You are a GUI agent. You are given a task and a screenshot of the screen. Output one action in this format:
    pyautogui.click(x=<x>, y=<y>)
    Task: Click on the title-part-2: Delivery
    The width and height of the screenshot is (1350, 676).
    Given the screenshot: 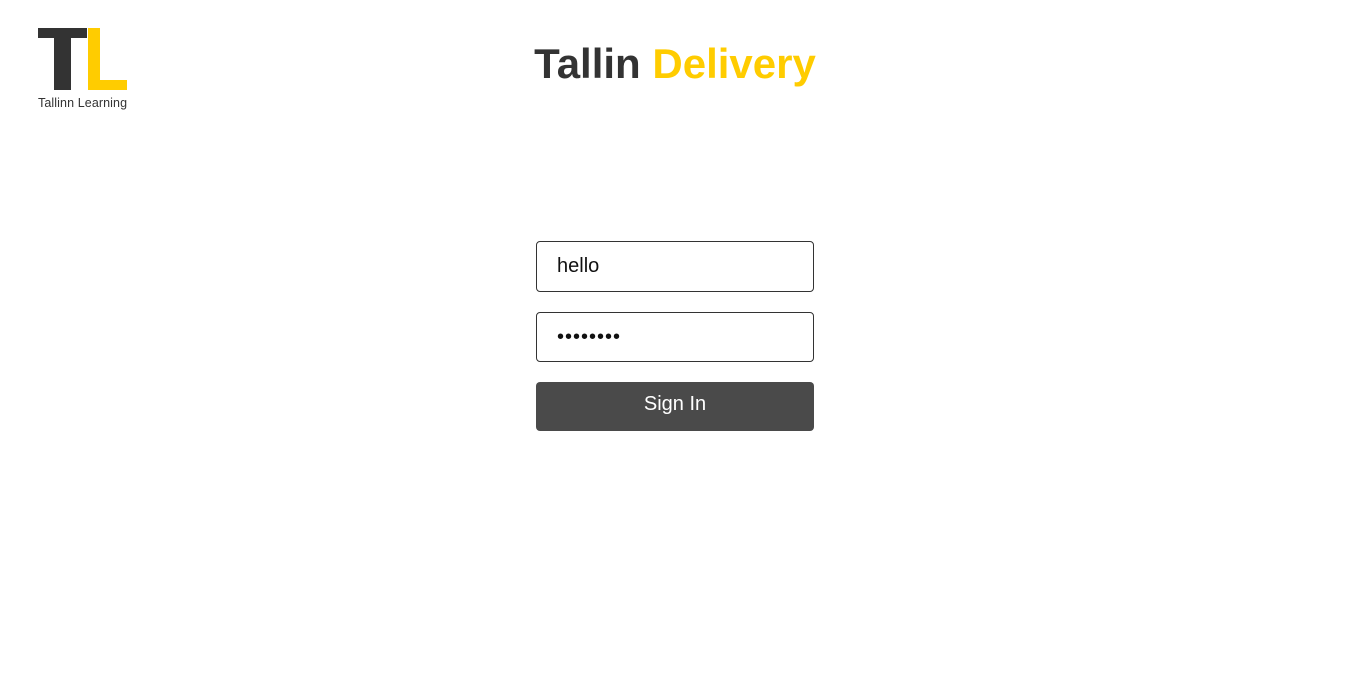 What is the action you would take?
    pyautogui.click(x=734, y=63)
    